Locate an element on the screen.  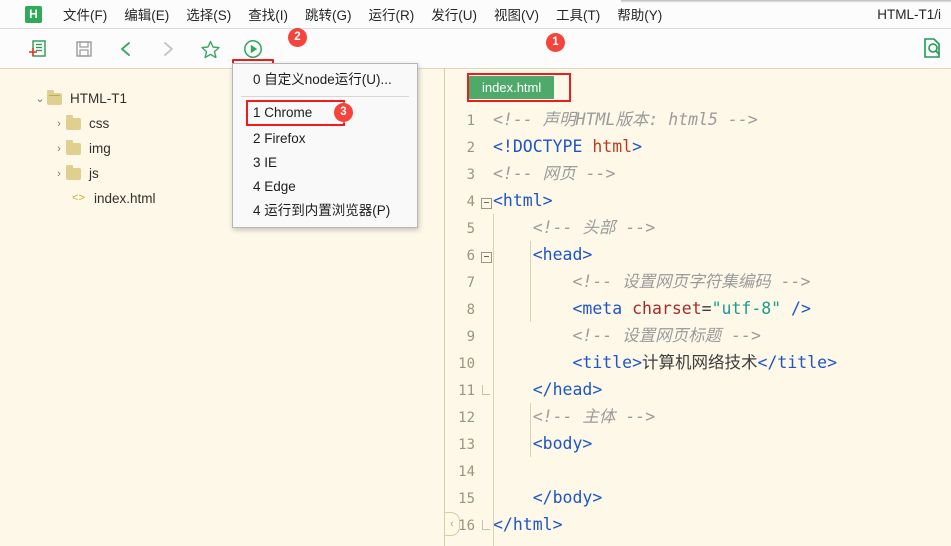
code-line: 6 <head> is located at coordinates (698, 254).